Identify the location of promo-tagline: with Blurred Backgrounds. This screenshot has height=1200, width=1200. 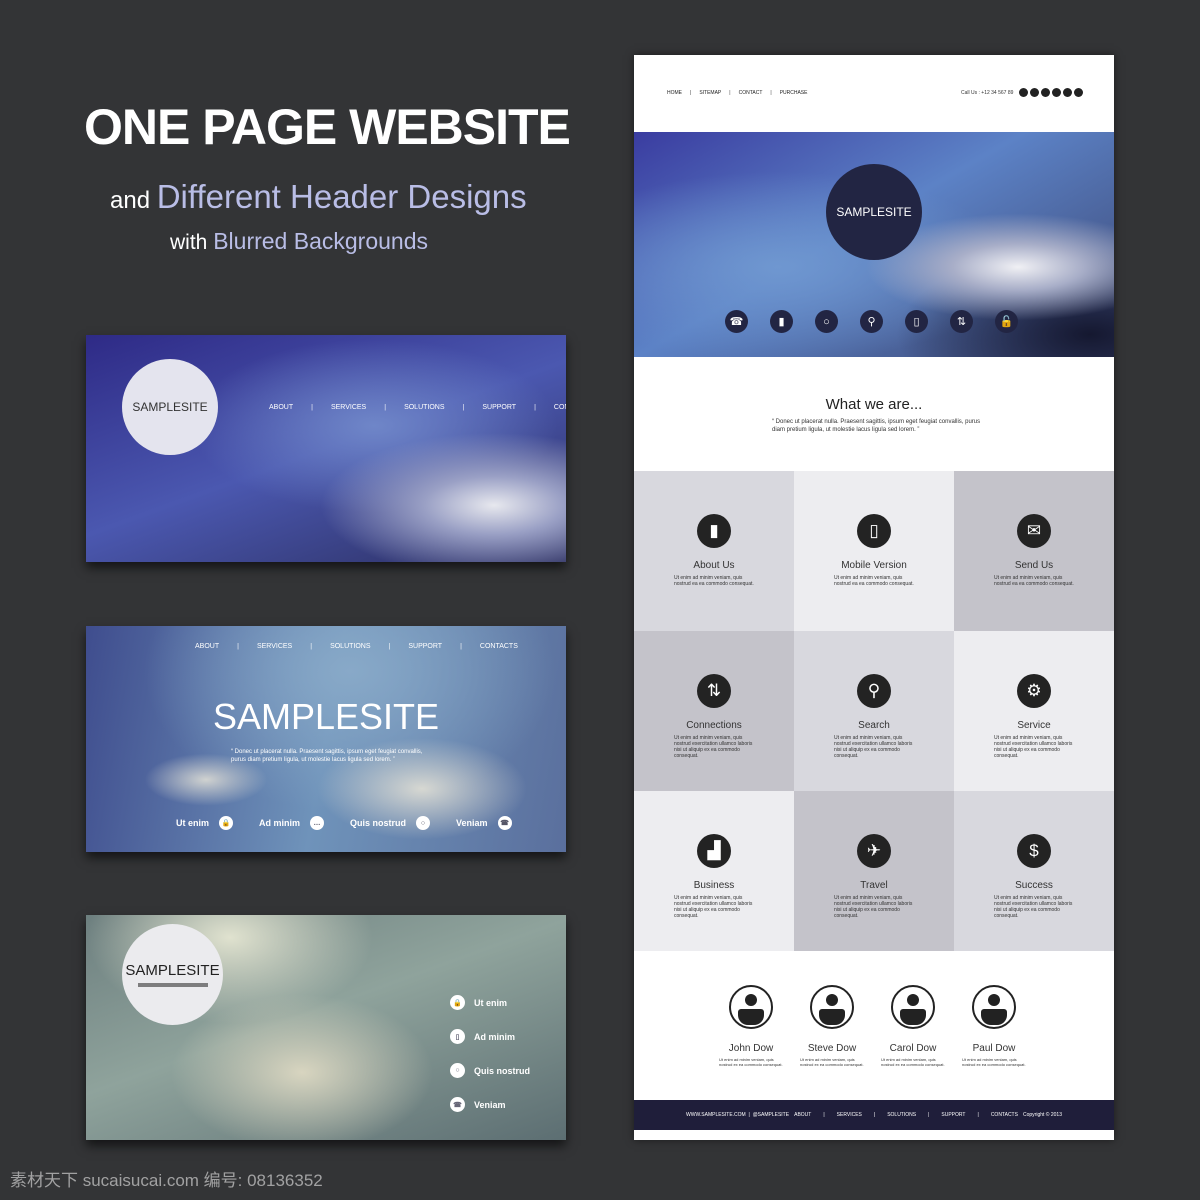
(299, 241).